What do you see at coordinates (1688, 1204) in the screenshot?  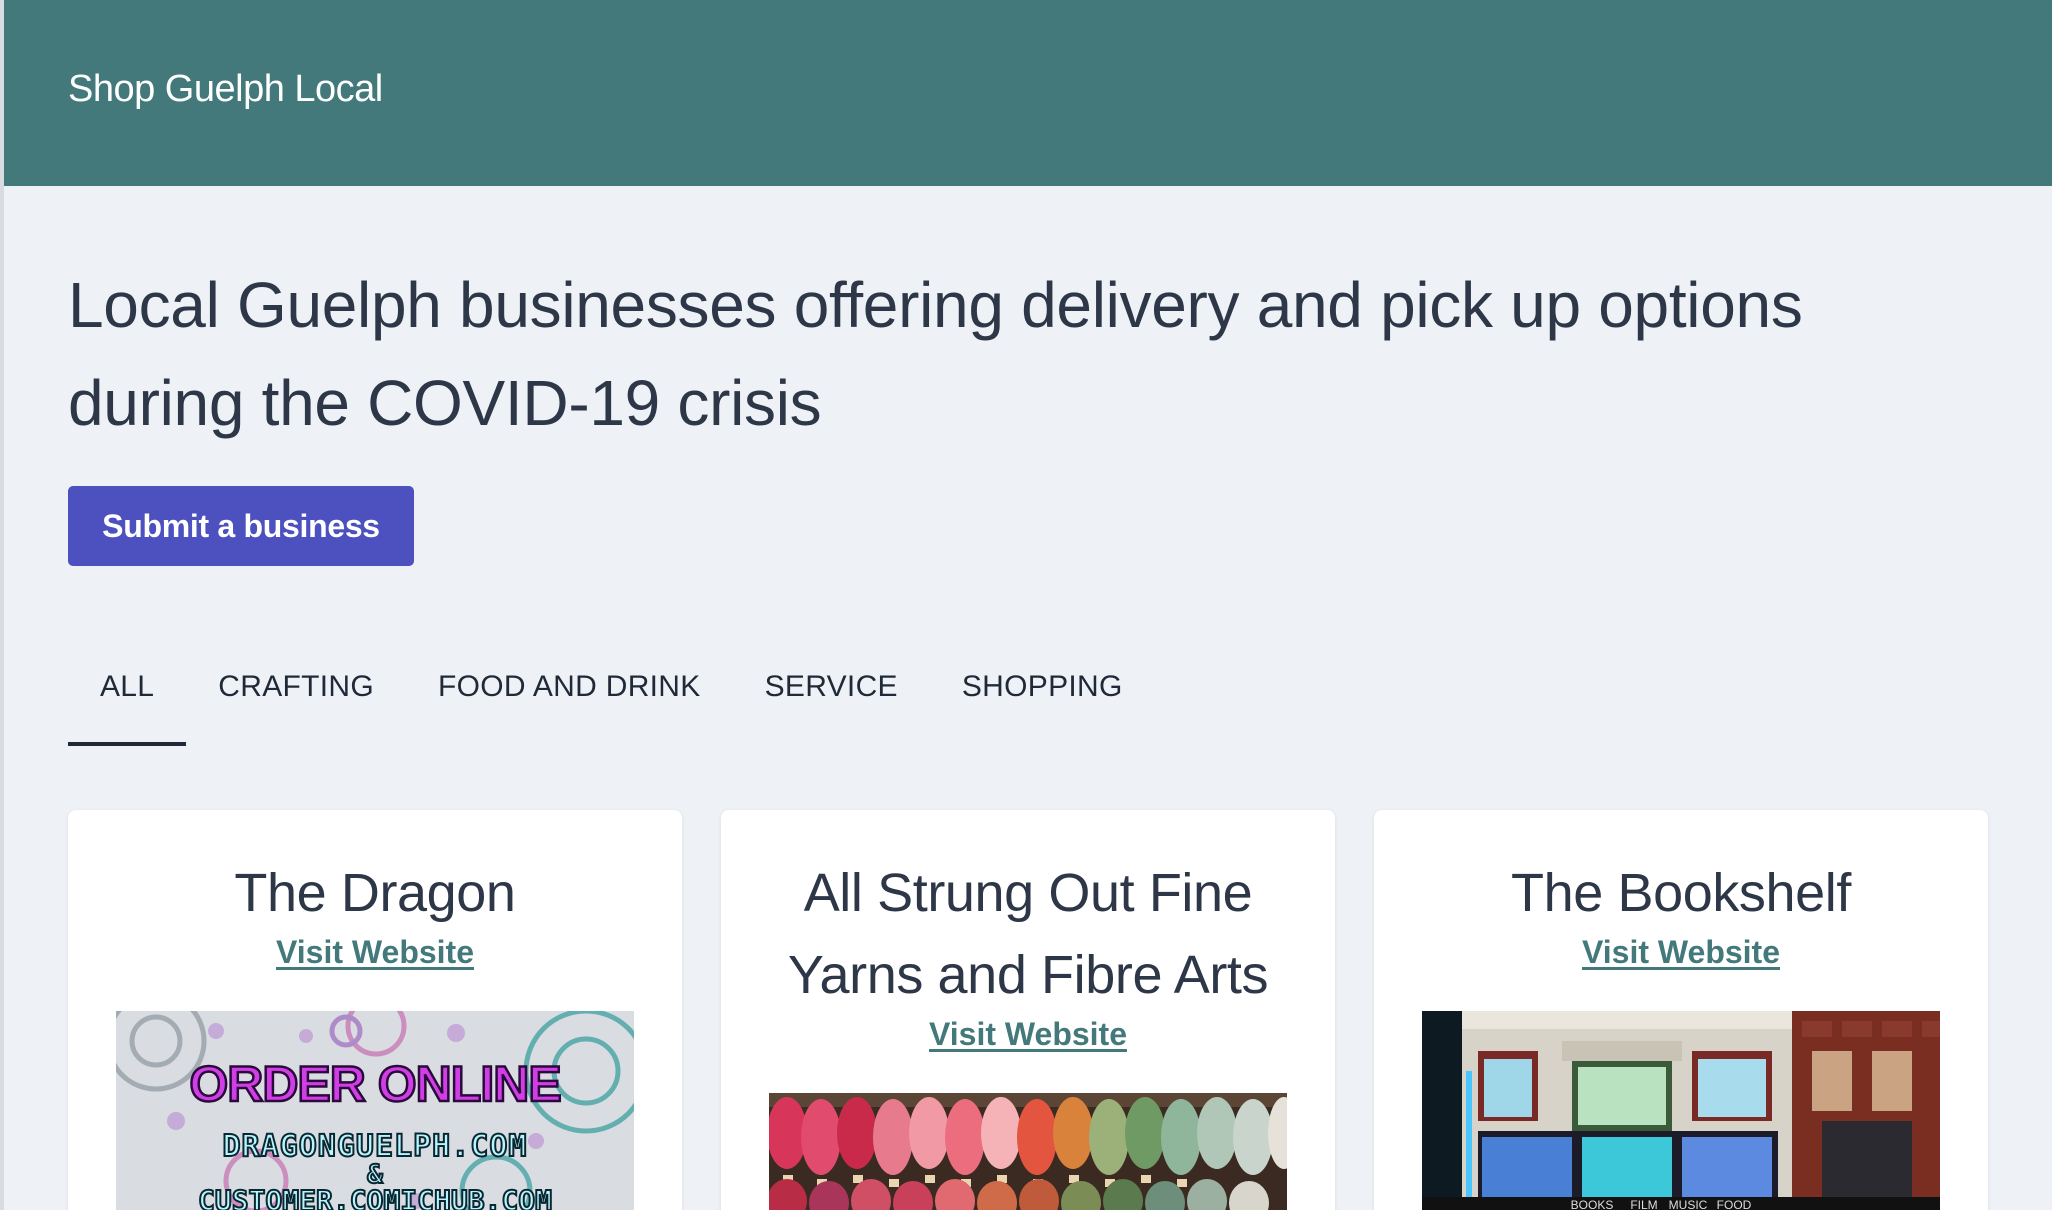 I see `storefront-sign-music: MUSIC` at bounding box center [1688, 1204].